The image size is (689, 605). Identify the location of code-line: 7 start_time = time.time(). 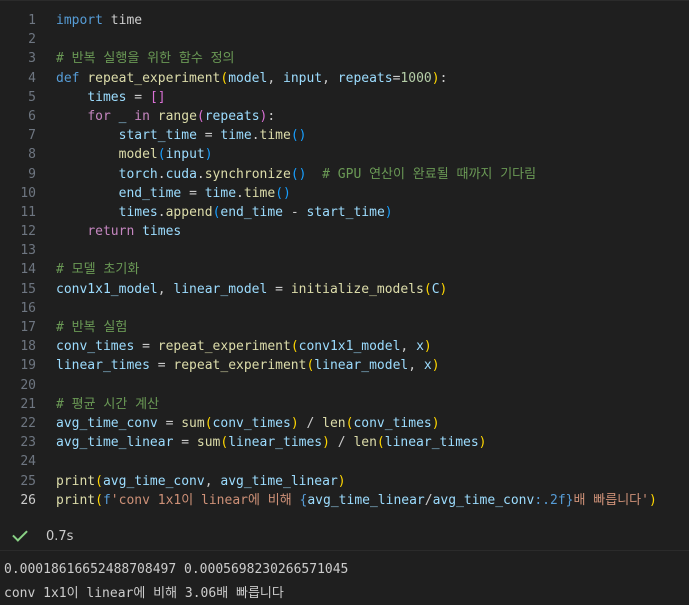
(344, 135).